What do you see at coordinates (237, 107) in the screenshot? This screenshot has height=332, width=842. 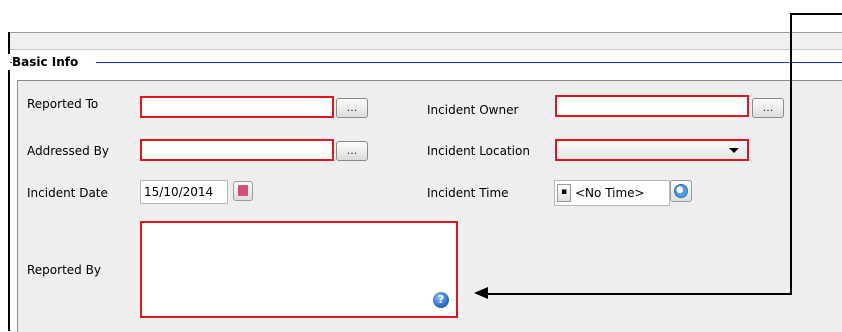 I see `reported-to-field` at bounding box center [237, 107].